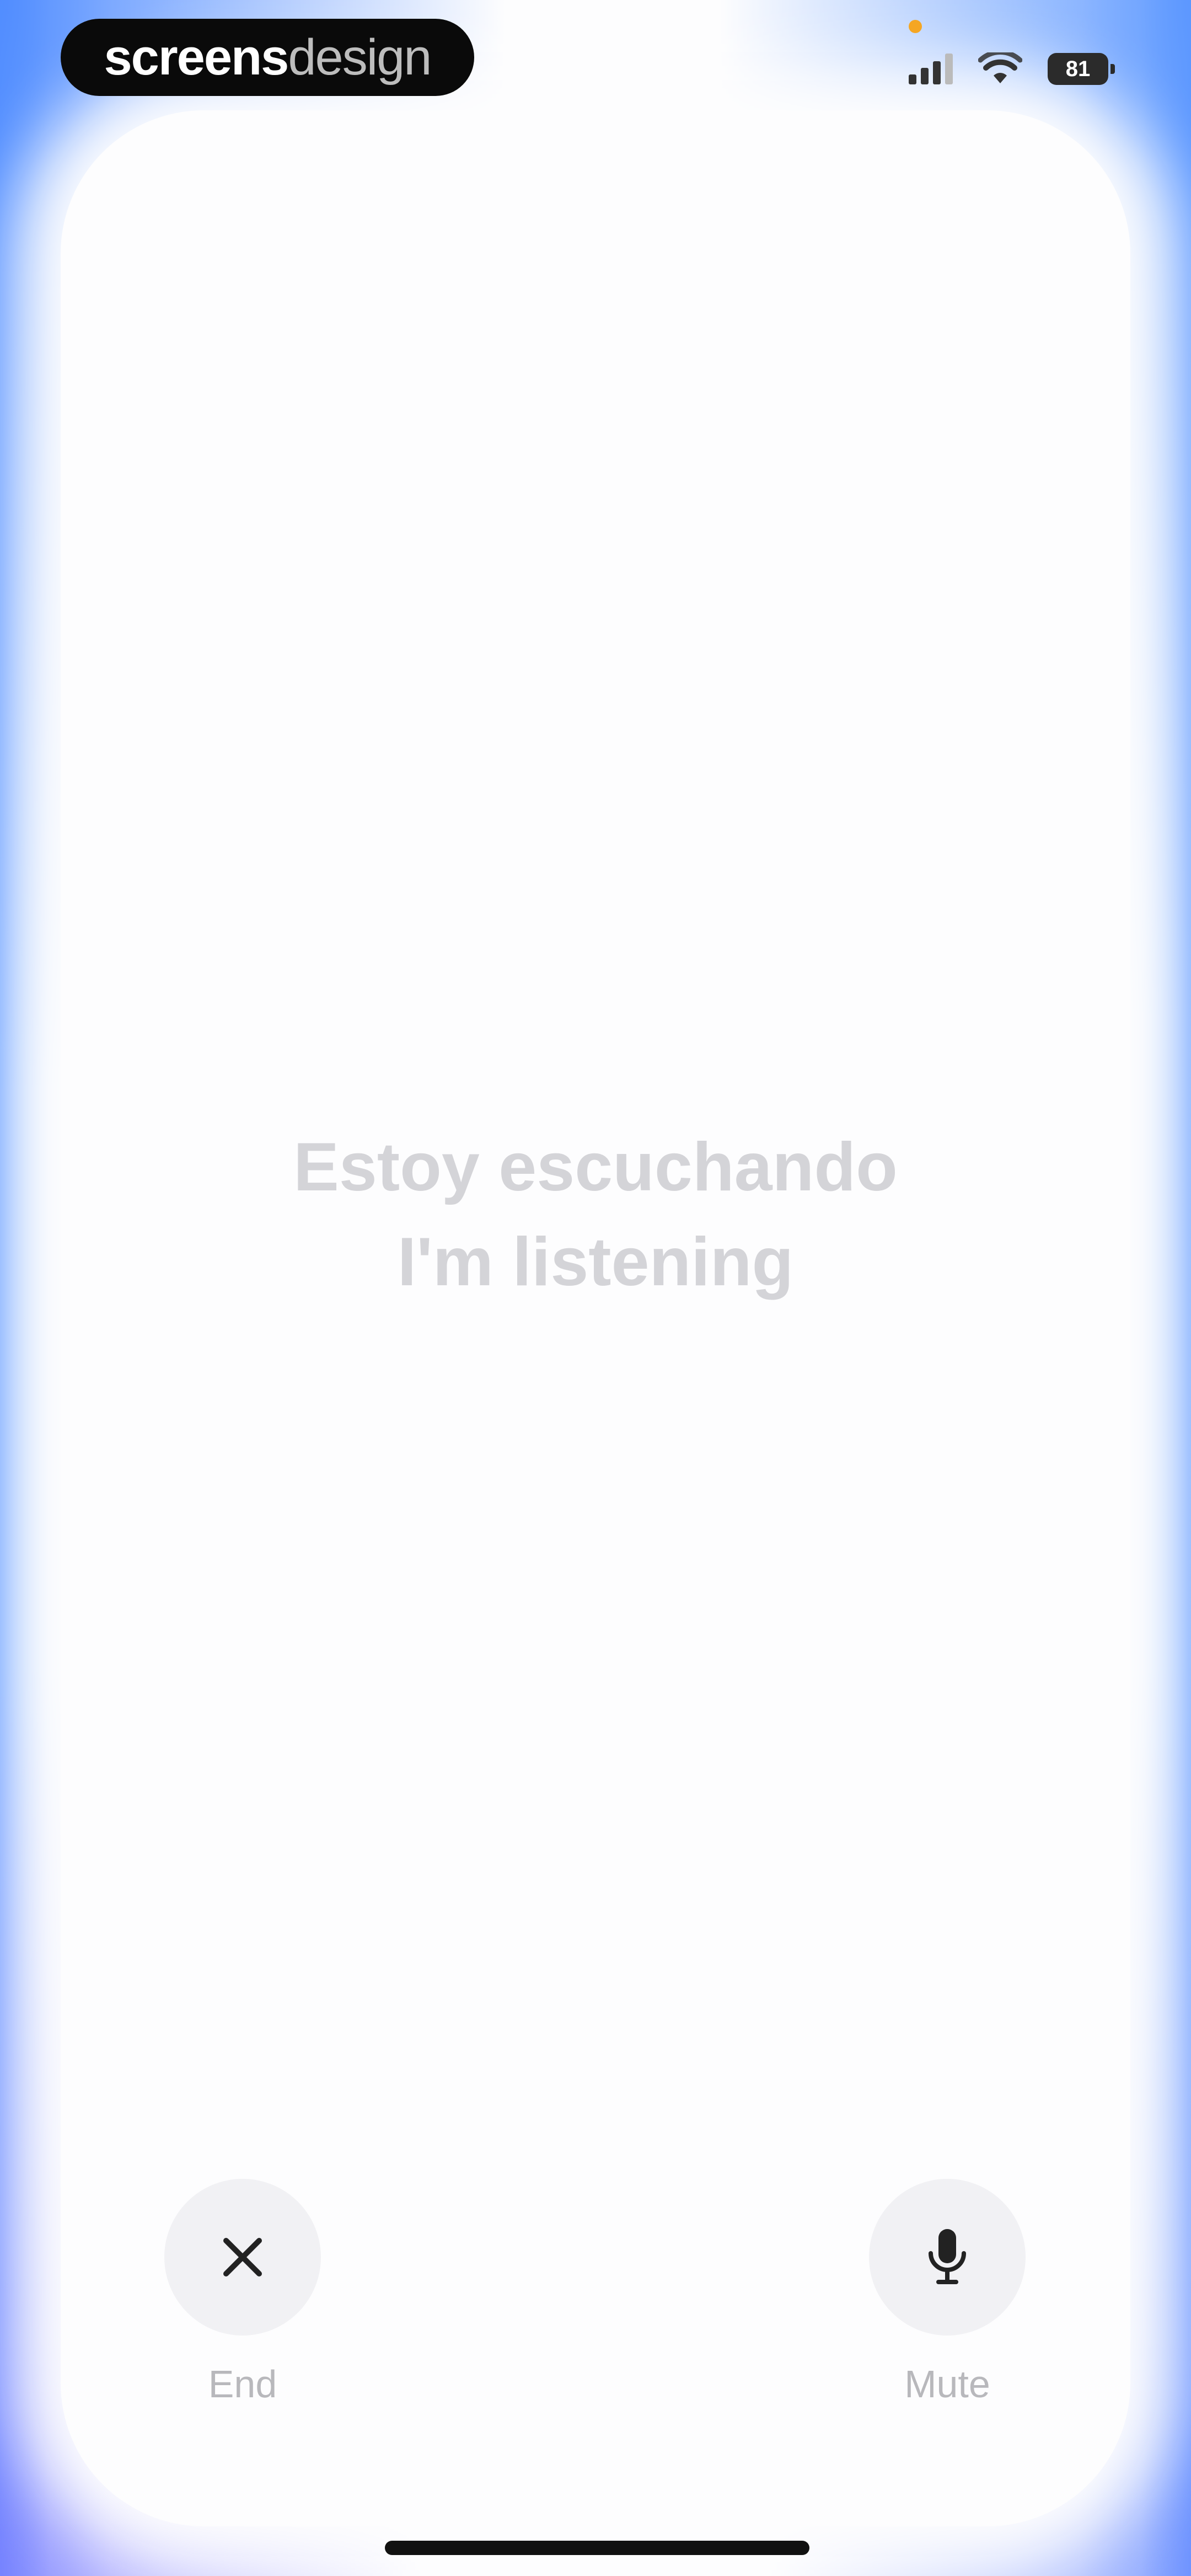  Describe the element at coordinates (931, 69) in the screenshot. I see `signal-icon` at that location.